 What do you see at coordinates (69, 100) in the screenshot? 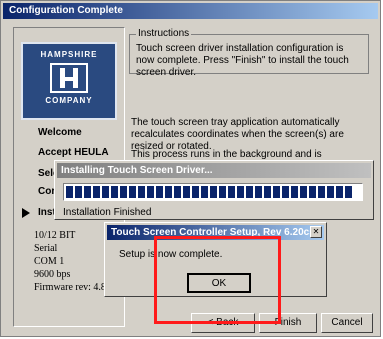
I see `logo-bottom-text: COMPANY` at bounding box center [69, 100].